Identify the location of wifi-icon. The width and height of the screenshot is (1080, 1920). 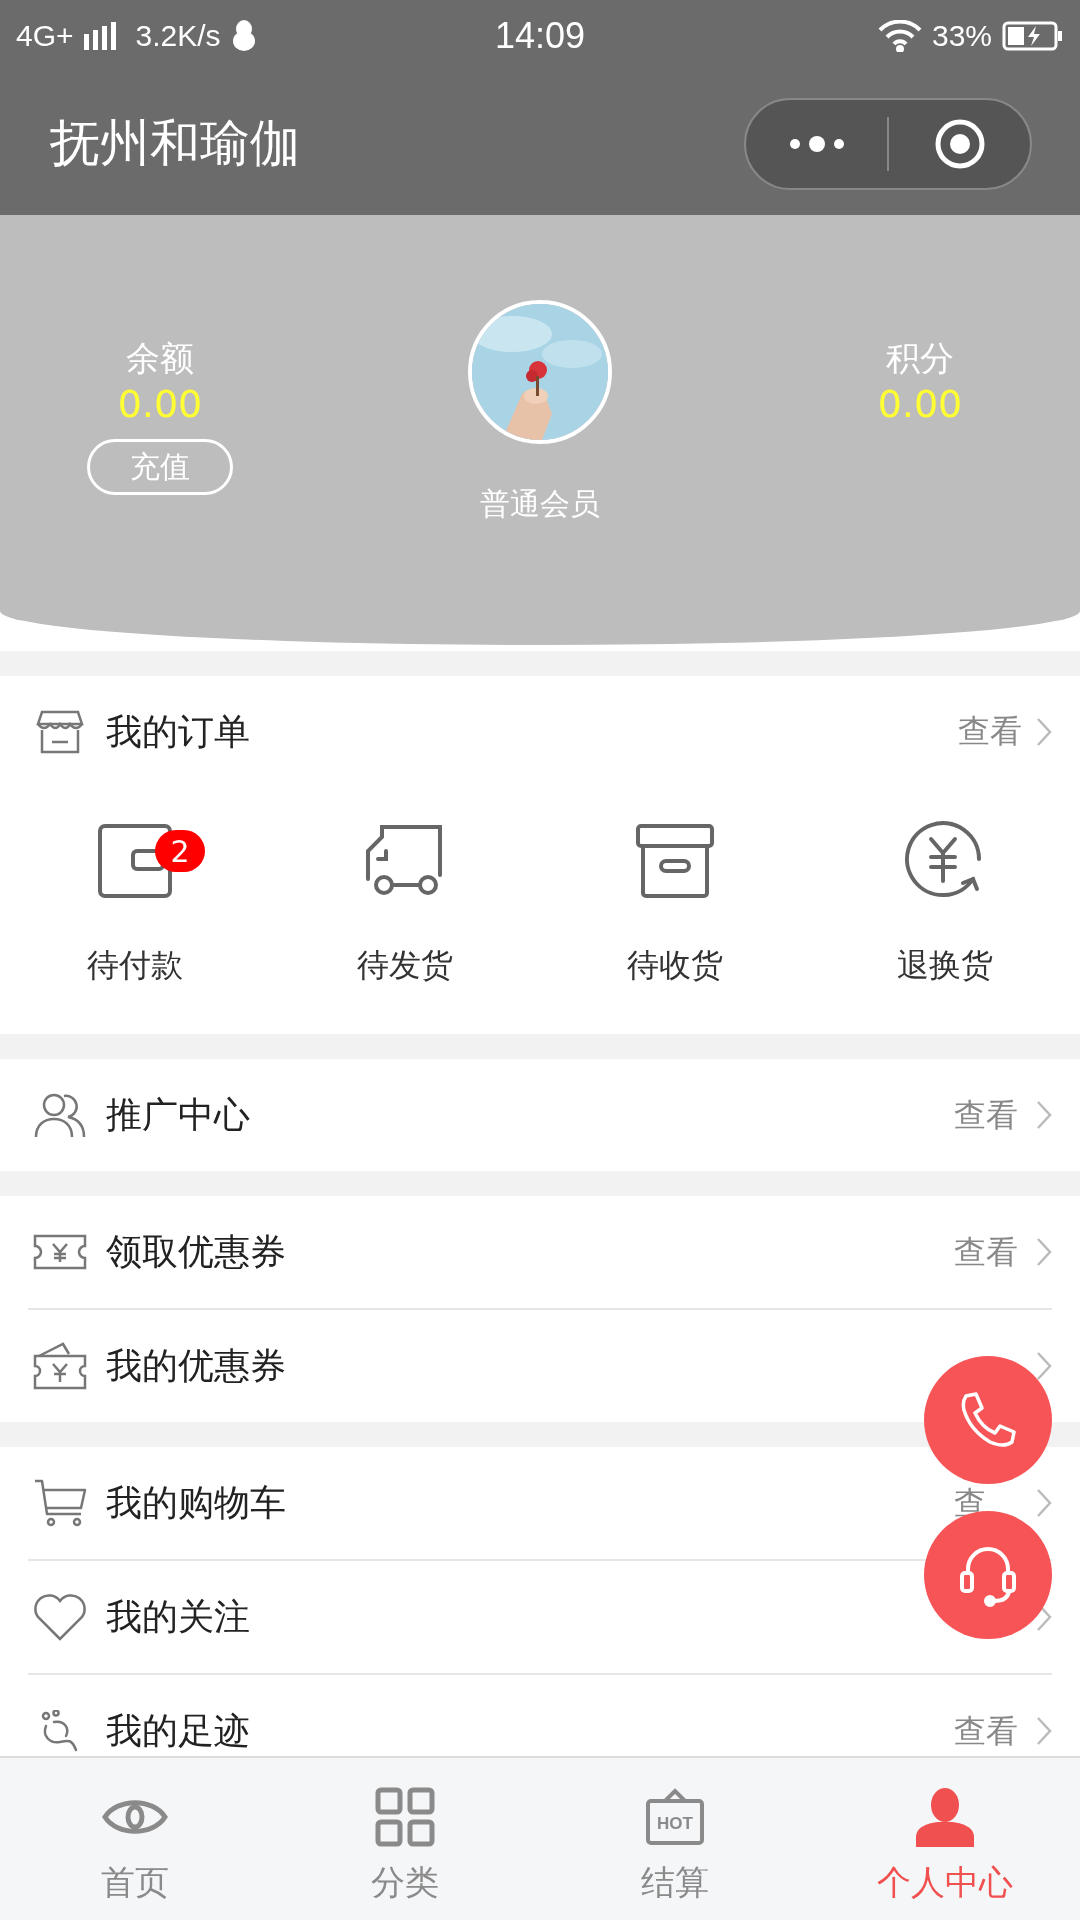
(899, 36).